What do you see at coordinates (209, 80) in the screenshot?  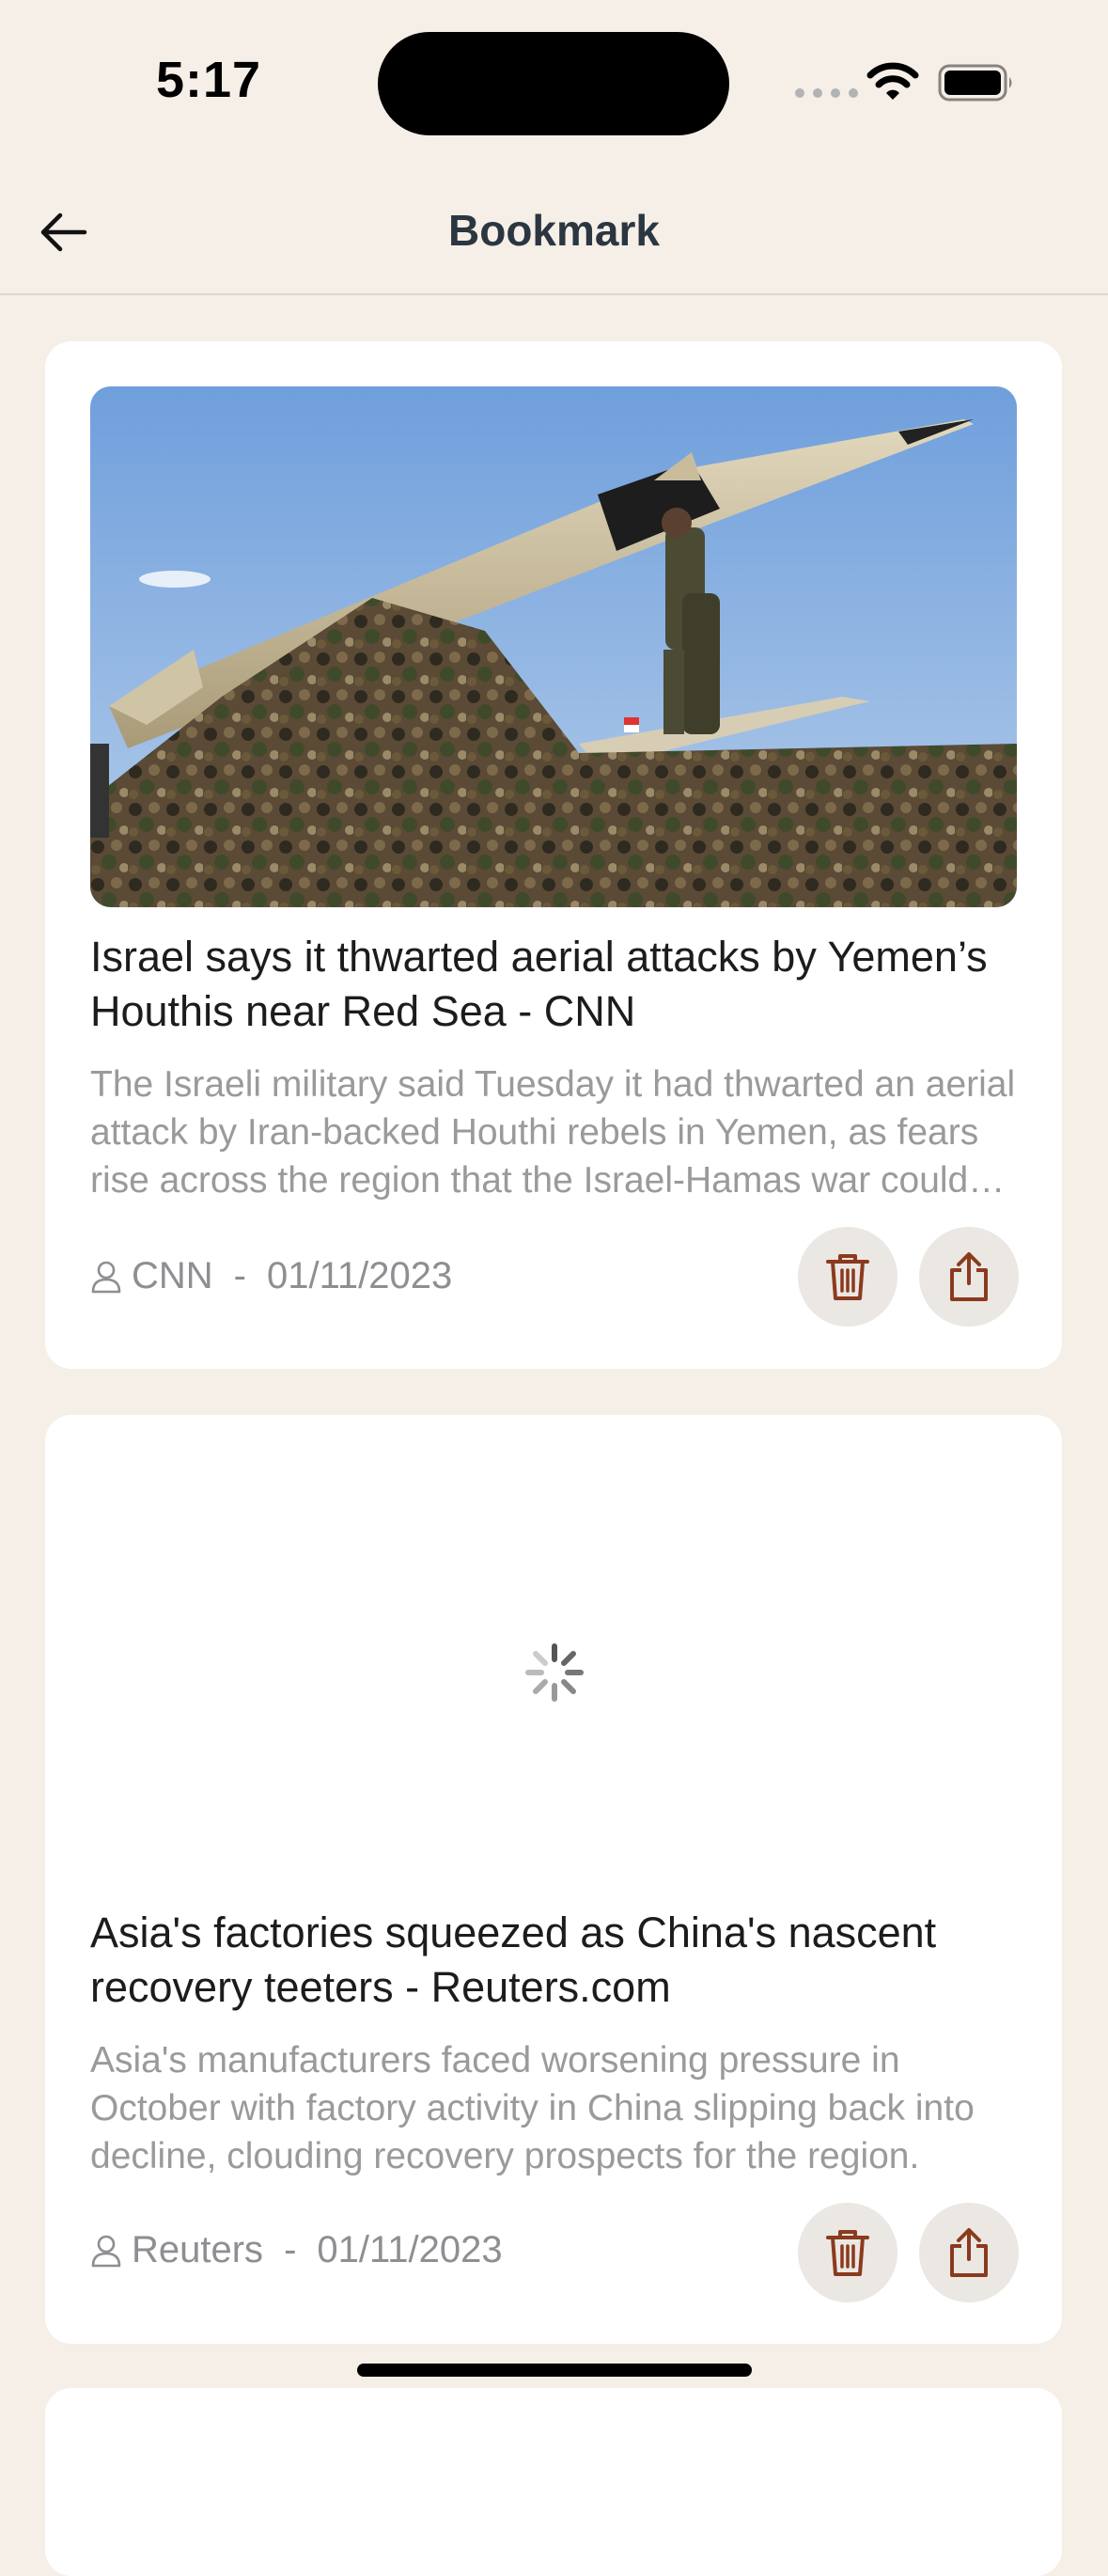 I see `status-time: 5:17` at bounding box center [209, 80].